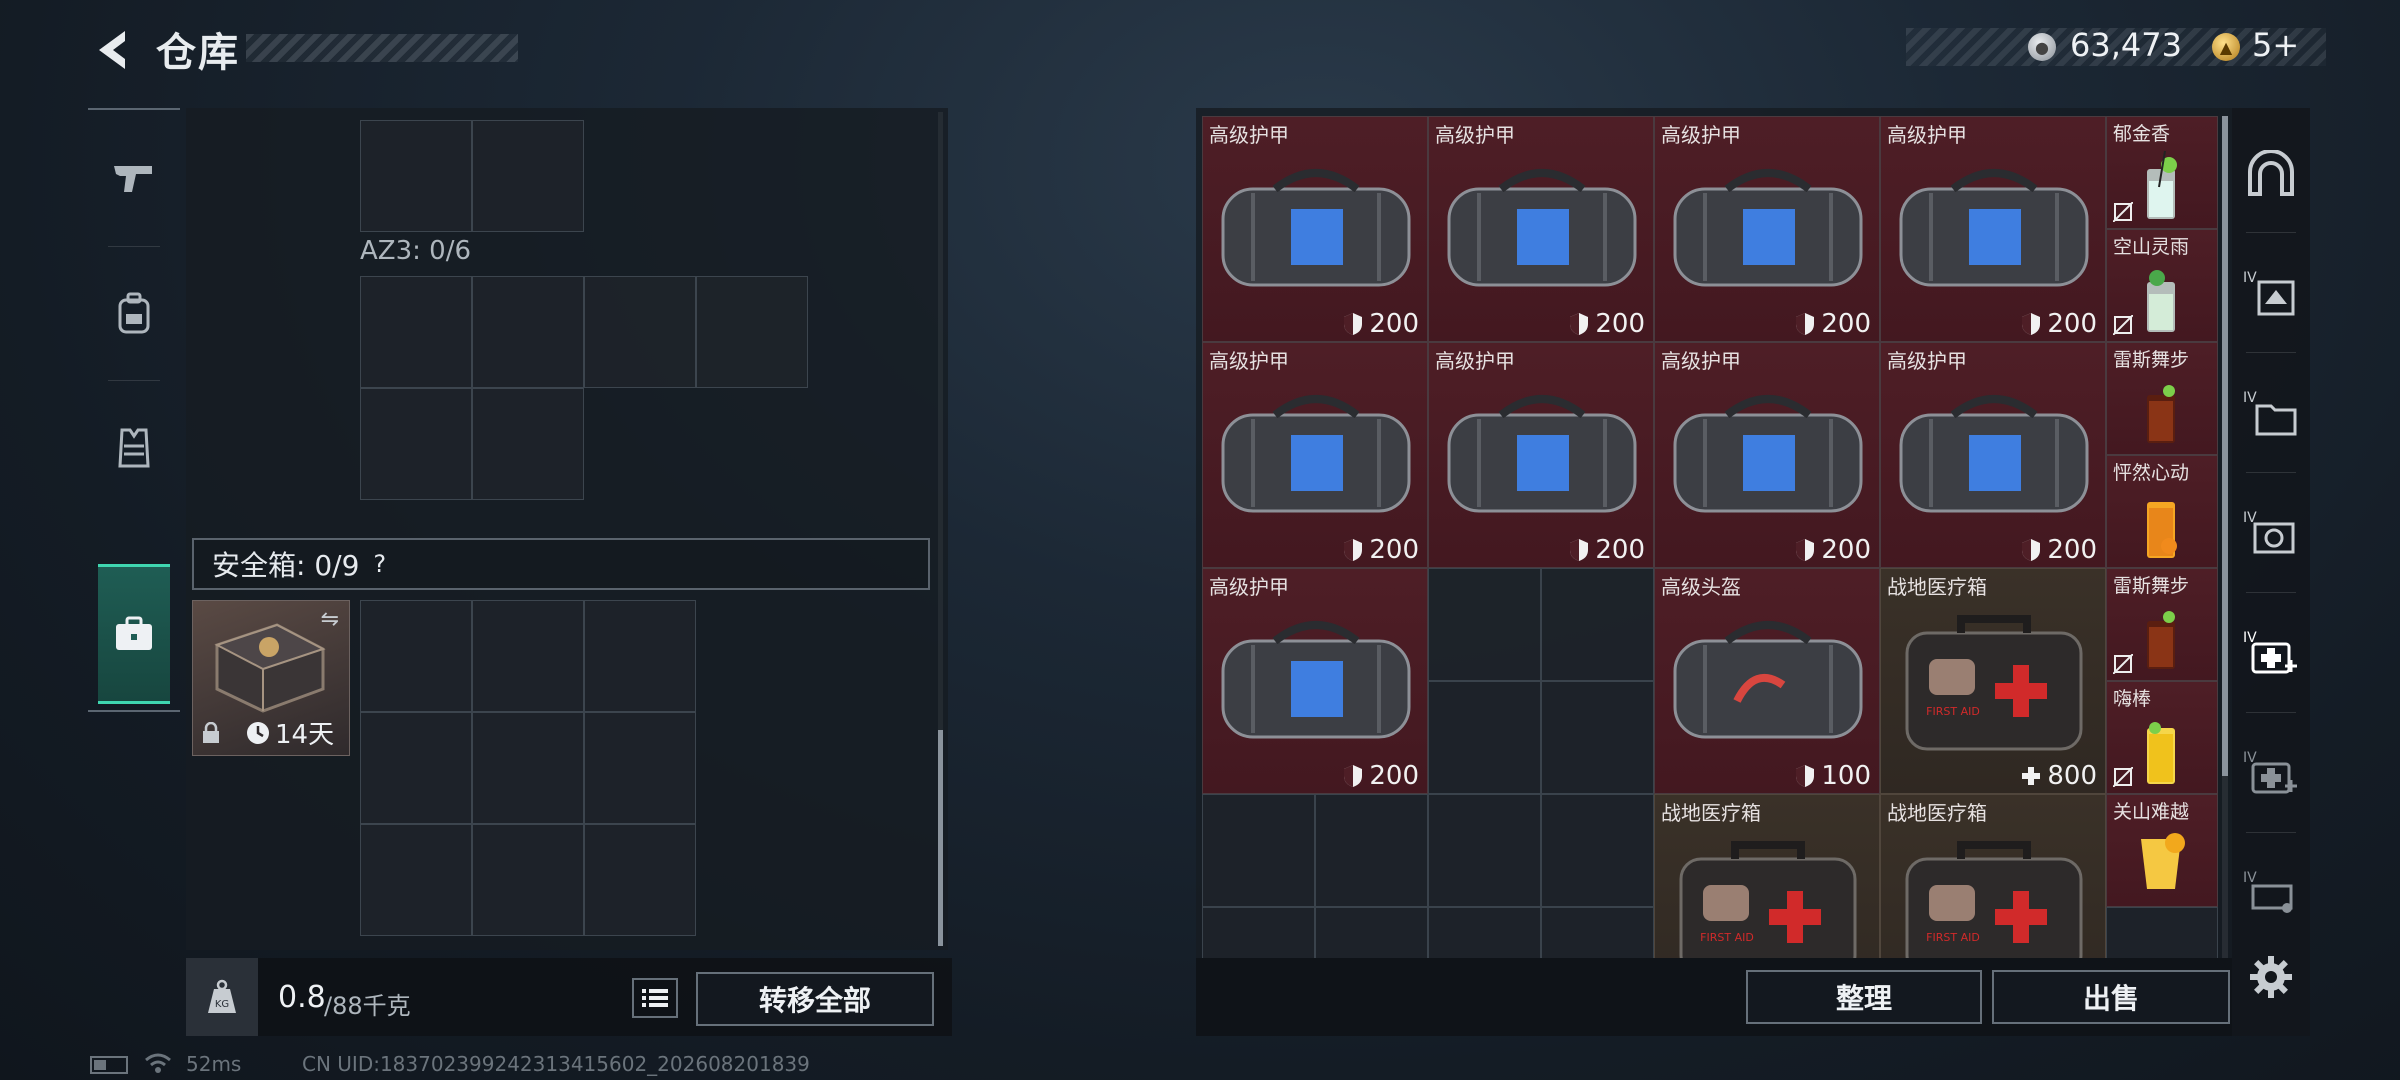 Image resolution: width=2400 pixels, height=1080 pixels. I want to click on first-aid-kit-icon: FIRST AID, so click(1768, 899).